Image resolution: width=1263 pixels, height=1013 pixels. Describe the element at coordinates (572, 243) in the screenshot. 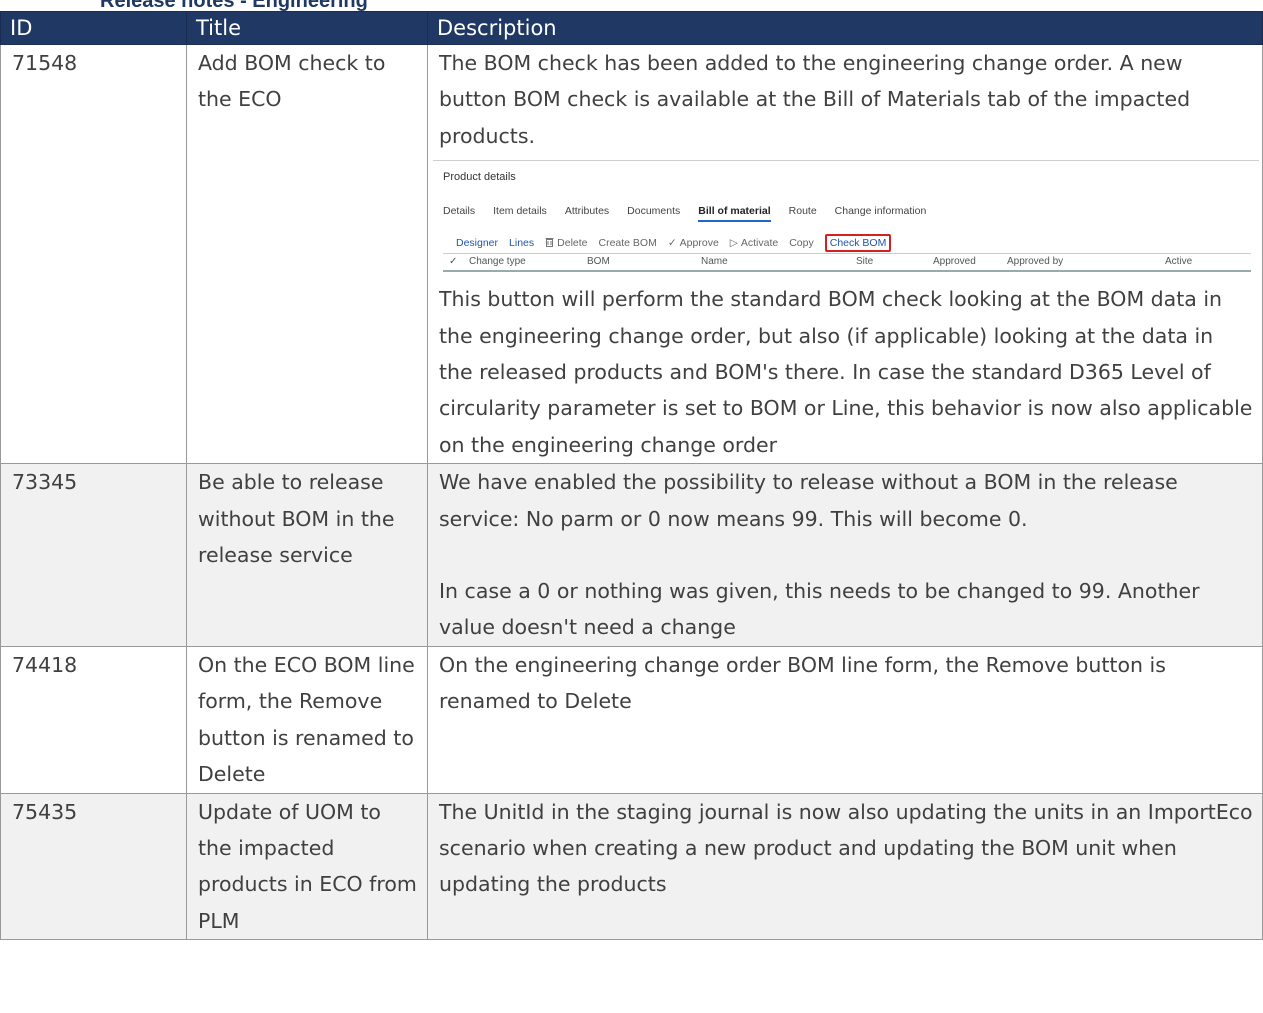

I see `delete-label: Delete` at that location.